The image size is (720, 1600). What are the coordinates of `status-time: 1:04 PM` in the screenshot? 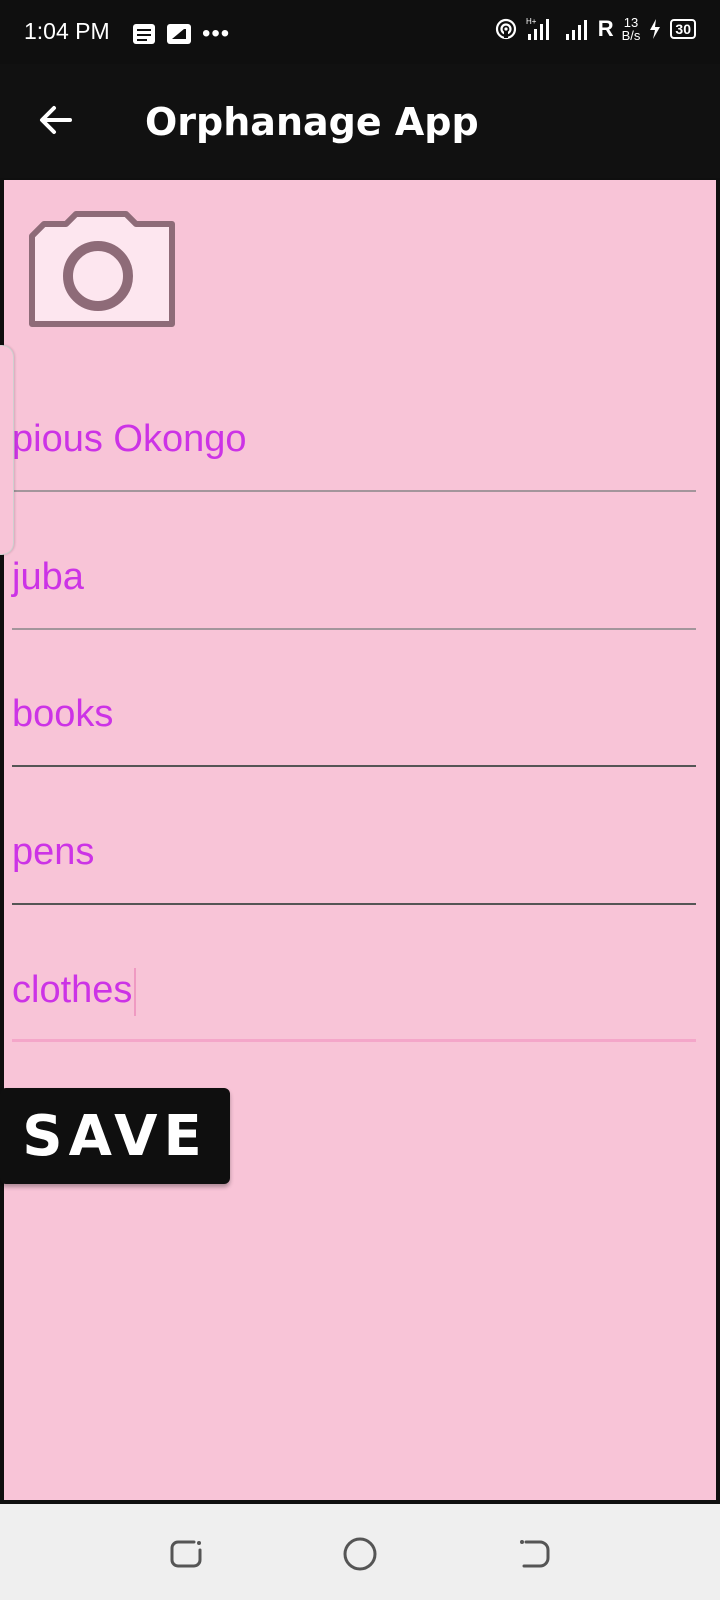 It's located at (67, 31).